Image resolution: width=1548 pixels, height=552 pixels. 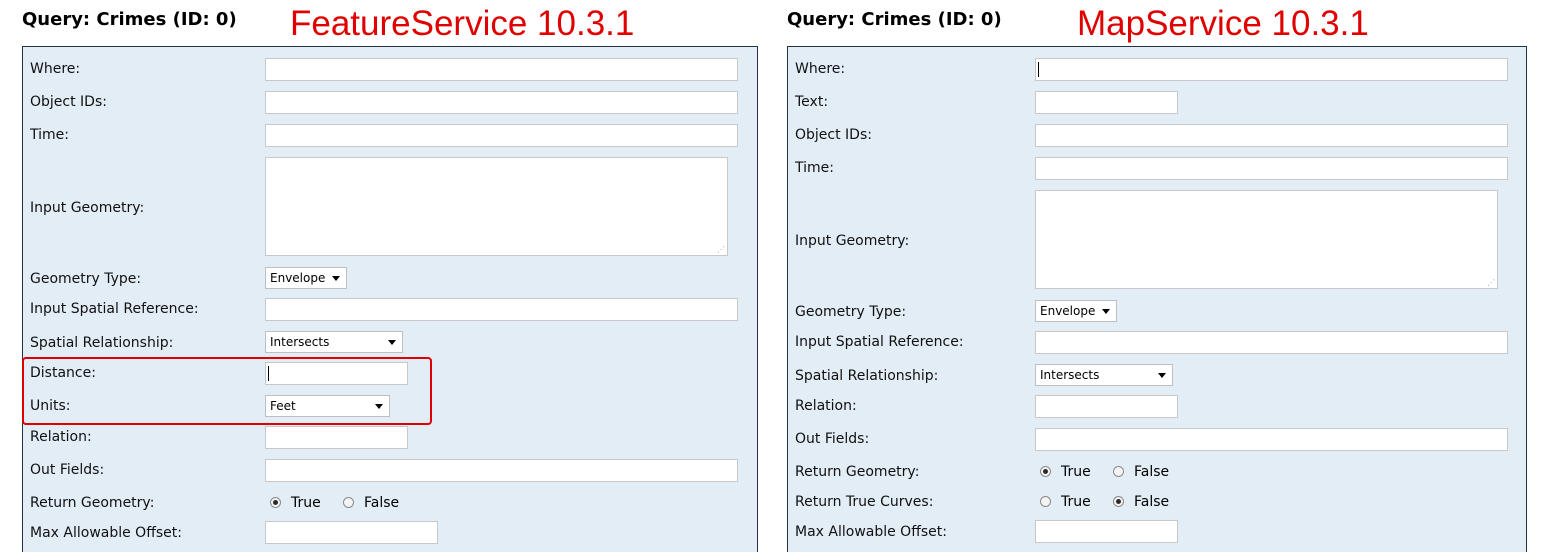 What do you see at coordinates (826, 406) in the screenshot?
I see `right-relation-label: Relation:` at bounding box center [826, 406].